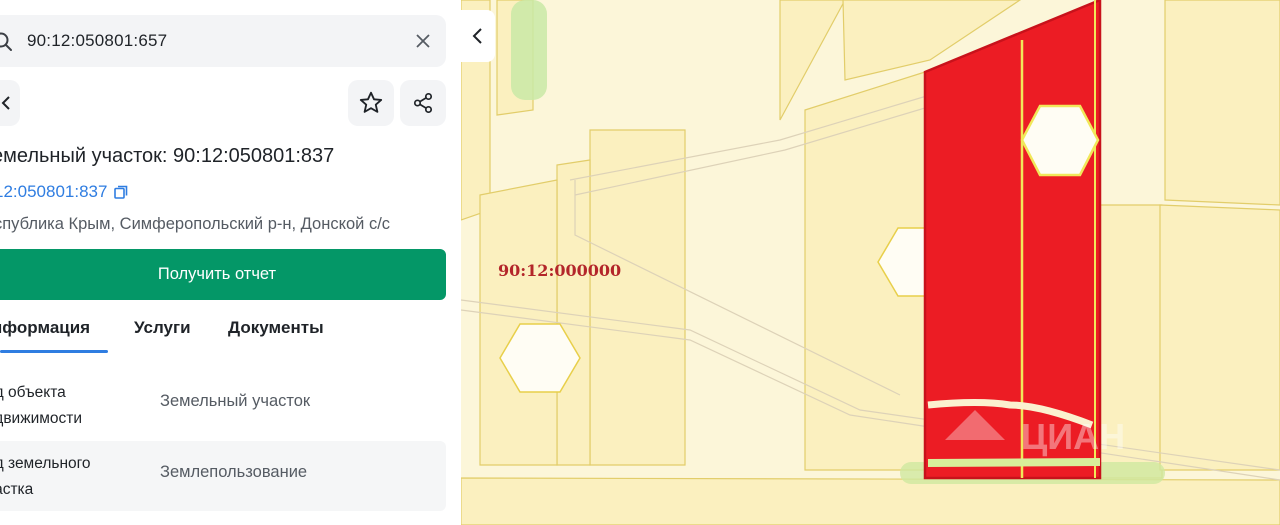  I want to click on cadastral-number: 12:050801:837, so click(53, 192).